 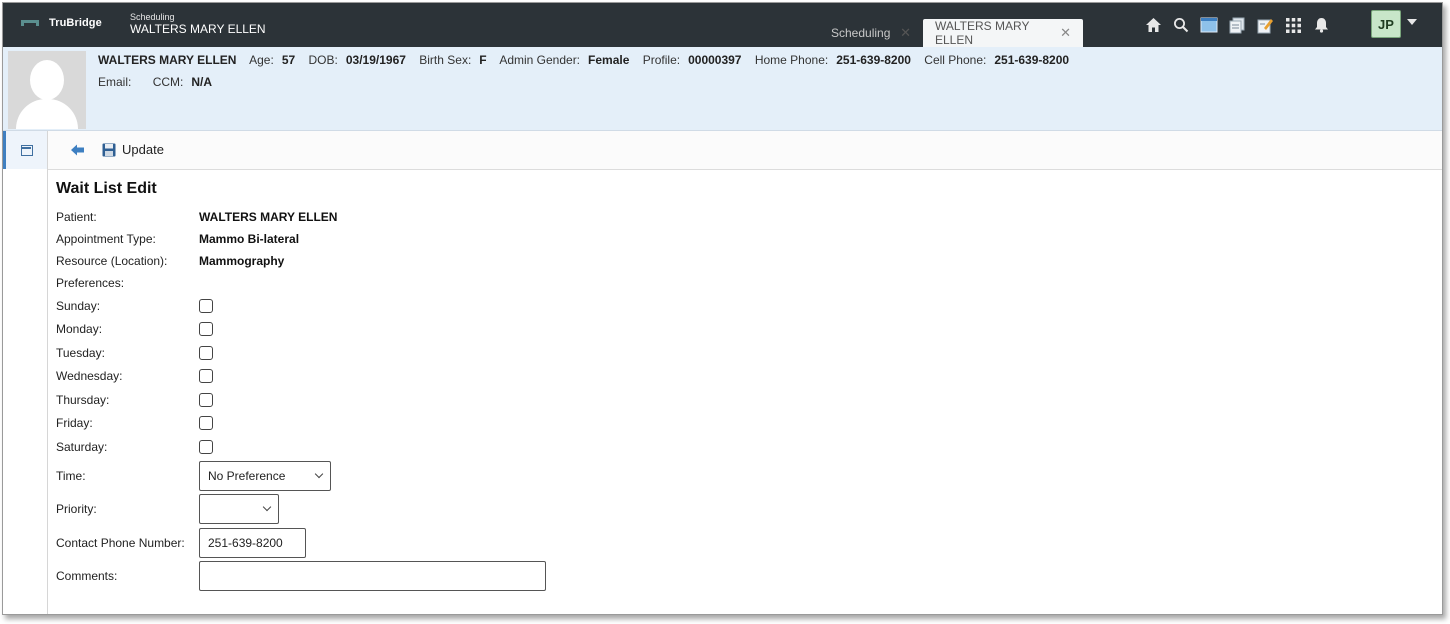 What do you see at coordinates (198, 29) in the screenshot?
I see `patient-title: WALTERS MARY ELLEN` at bounding box center [198, 29].